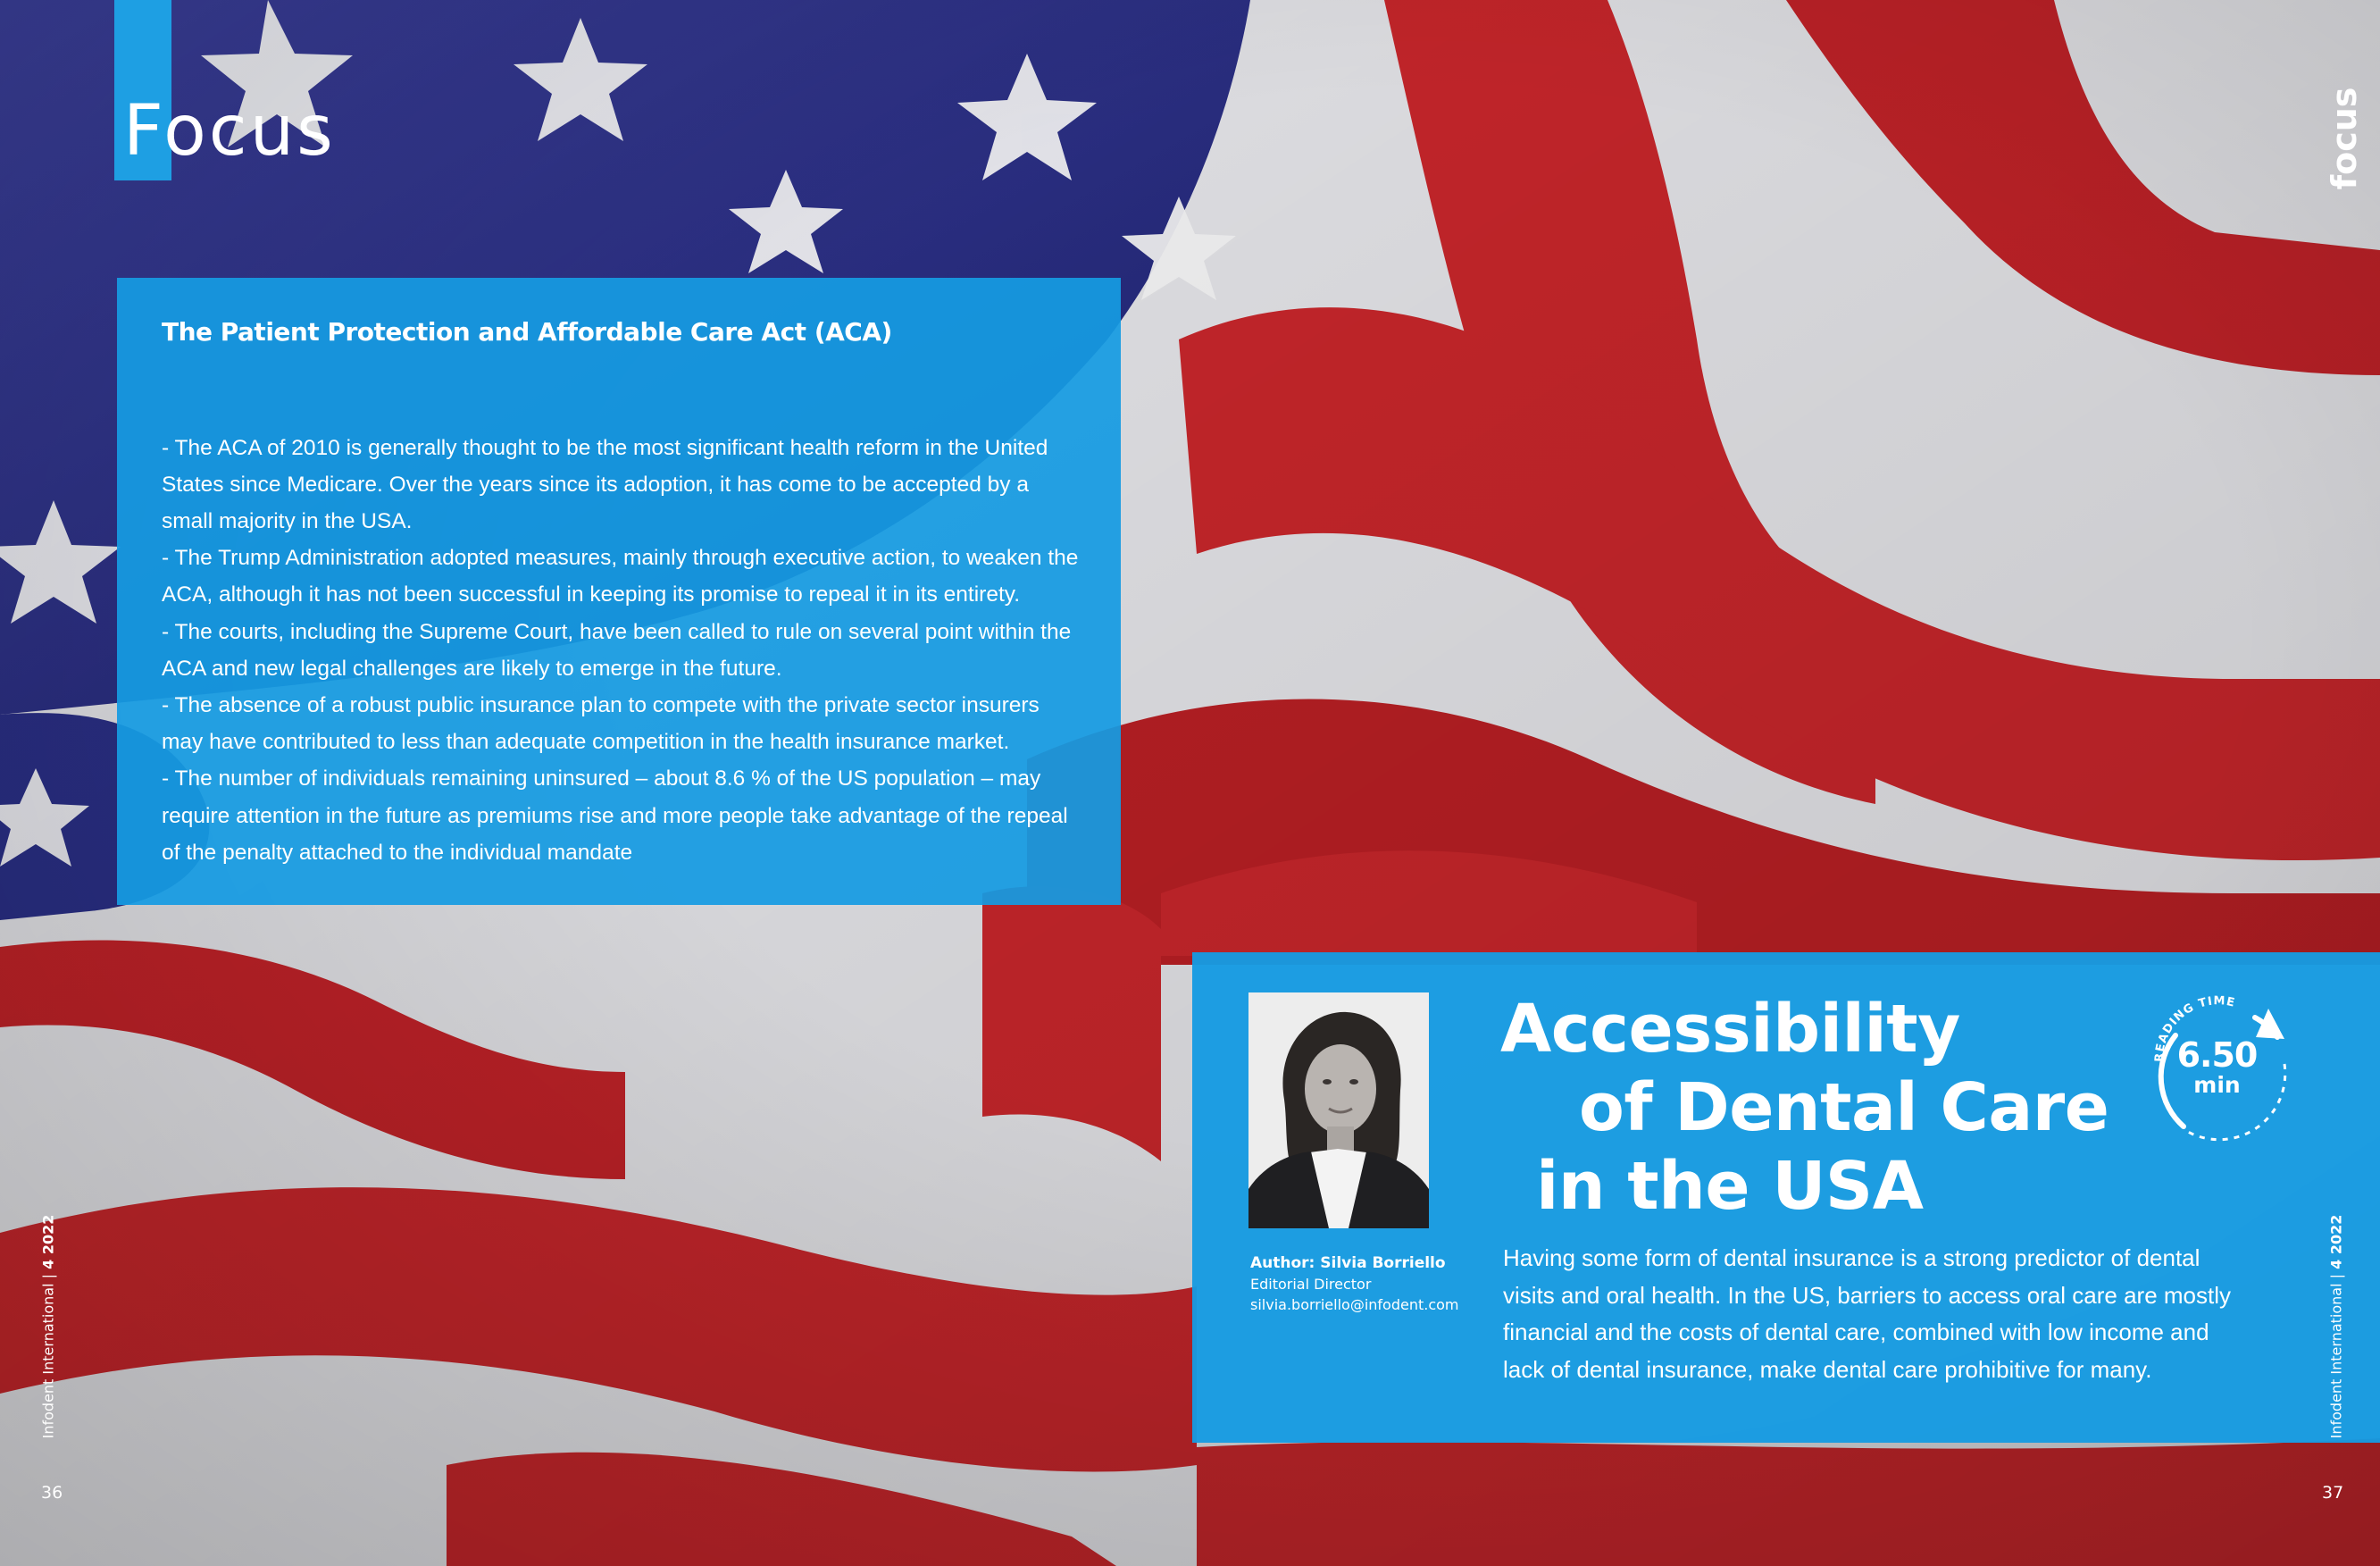 This screenshot has width=2380, height=1566. I want to click on author-name: Author: Silvia Borriello, so click(1348, 1263).